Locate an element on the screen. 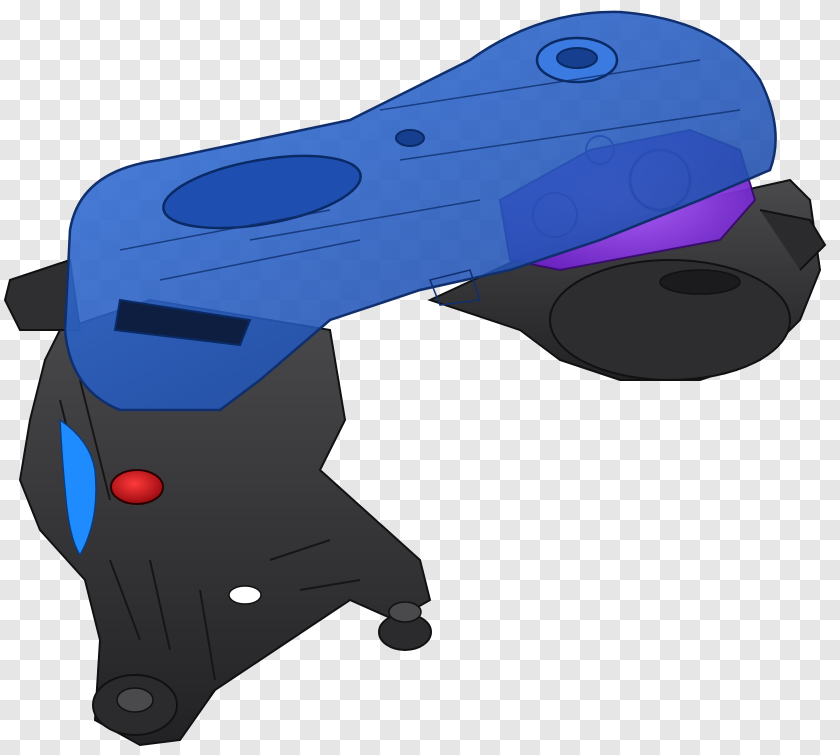 The image size is (840, 755). red-port is located at coordinates (137, 487).